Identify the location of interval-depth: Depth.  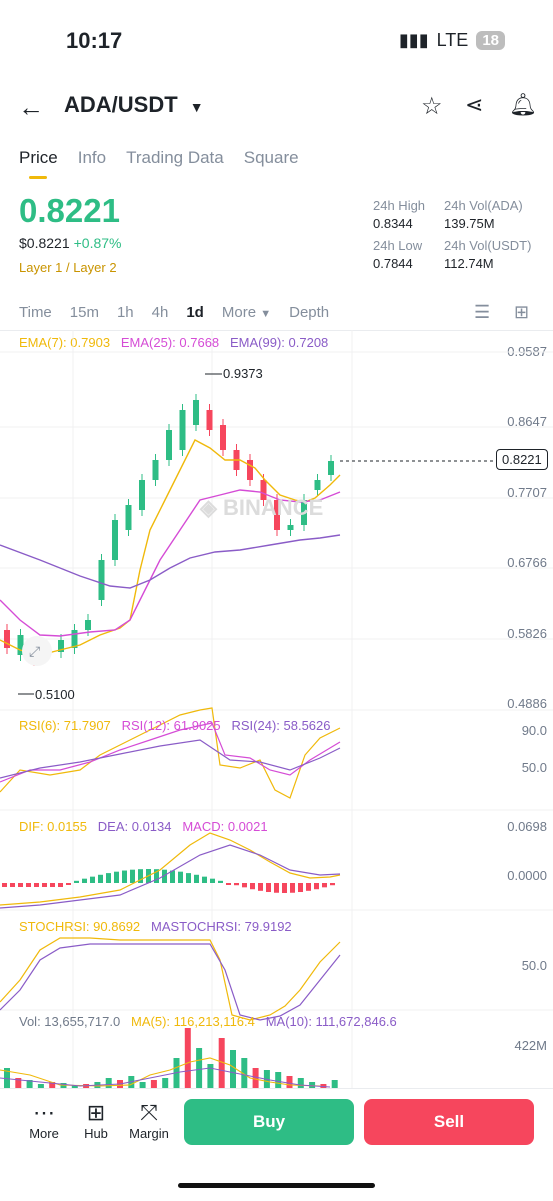
(309, 312).